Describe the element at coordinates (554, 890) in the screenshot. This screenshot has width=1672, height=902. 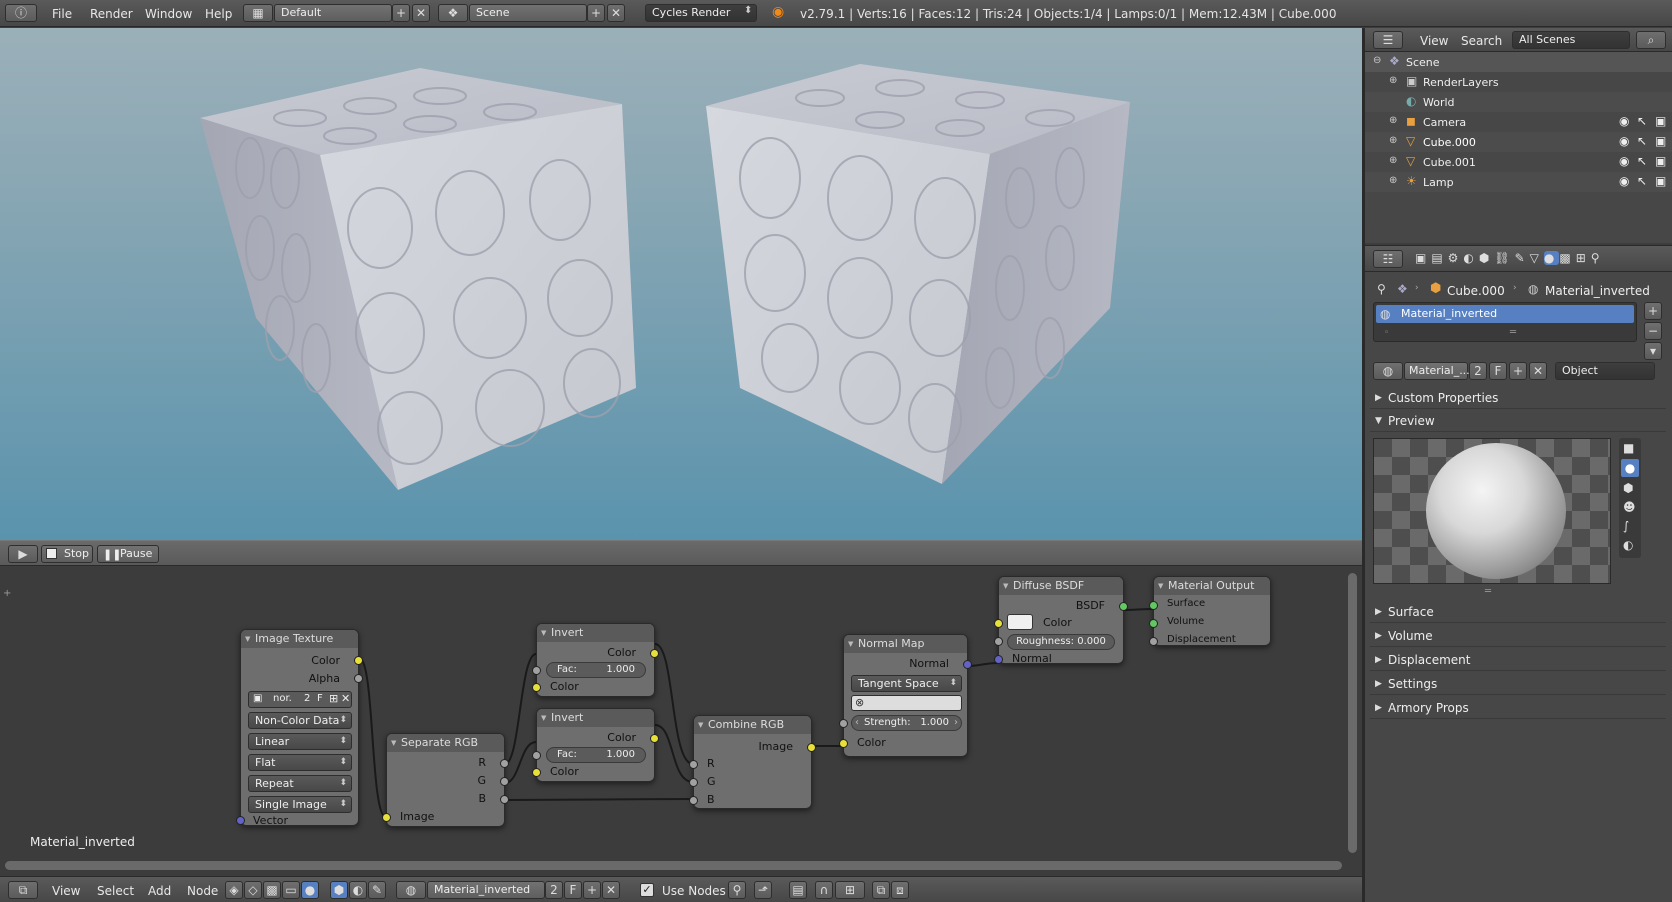
I see `material-users-count: 2` at that location.